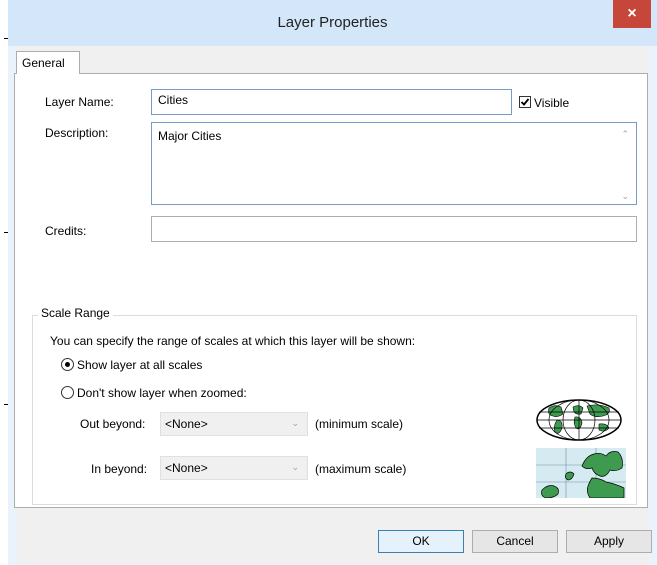 The height and width of the screenshot is (565, 657). Describe the element at coordinates (234, 424) in the screenshot. I see `out-beyond-select: <None> ⌄` at that location.